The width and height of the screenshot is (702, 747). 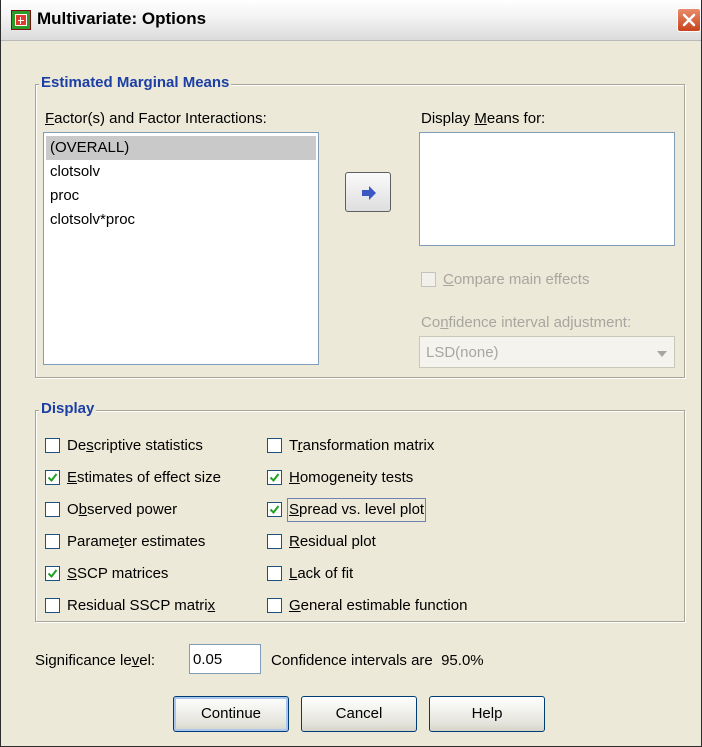 What do you see at coordinates (689, 20) in the screenshot?
I see `close-x-icon` at bounding box center [689, 20].